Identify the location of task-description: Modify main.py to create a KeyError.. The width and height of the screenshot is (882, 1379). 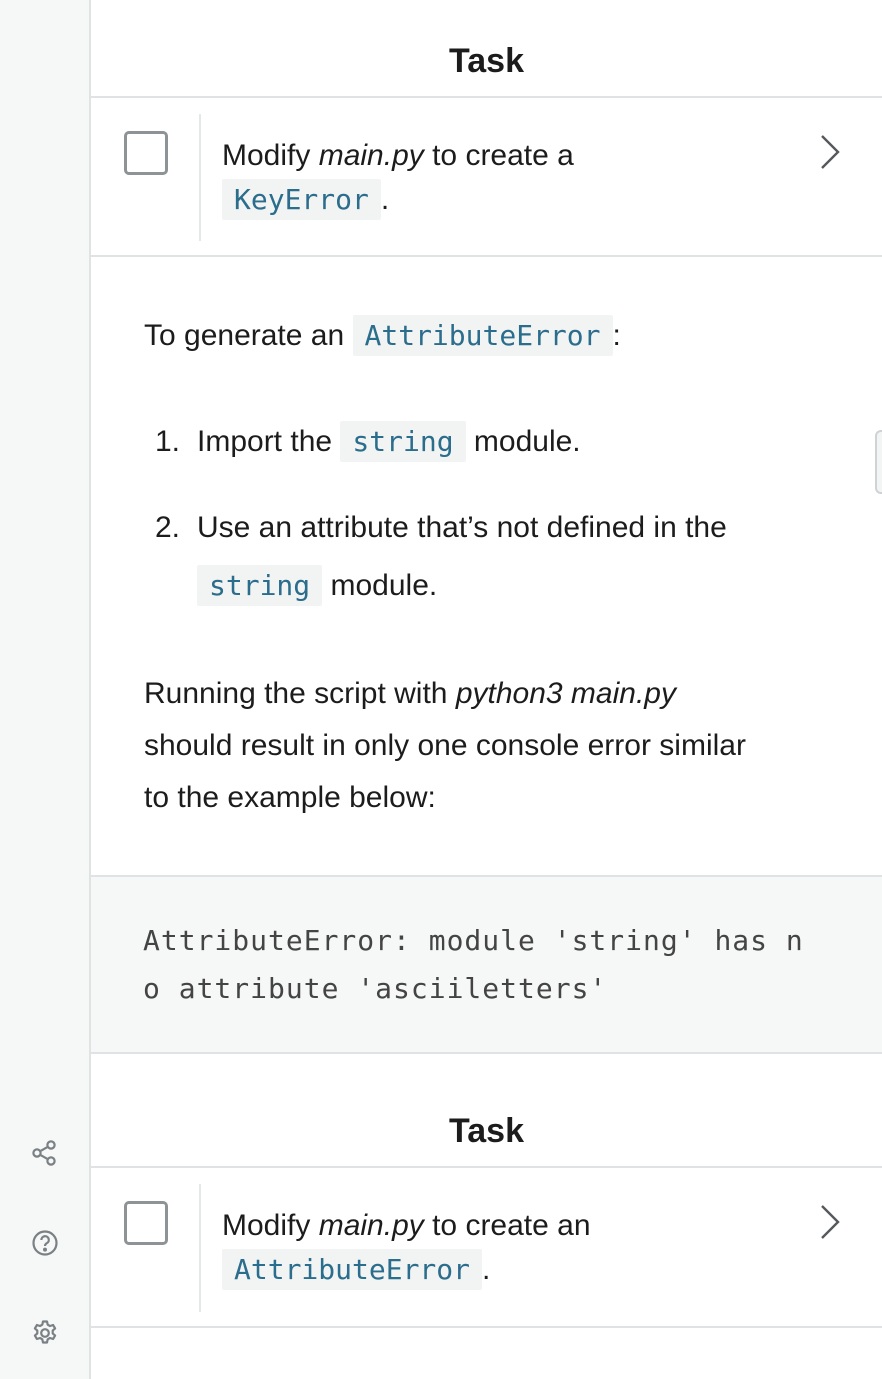
(398, 178).